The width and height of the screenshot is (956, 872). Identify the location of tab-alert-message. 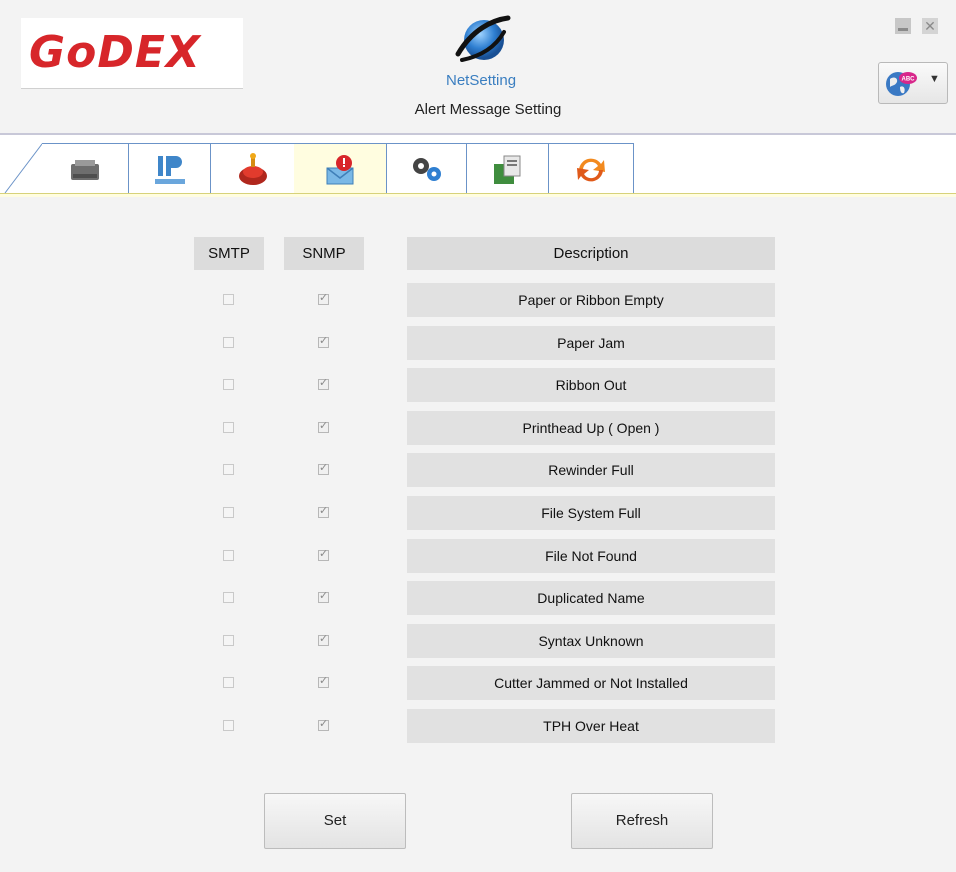
(340, 169).